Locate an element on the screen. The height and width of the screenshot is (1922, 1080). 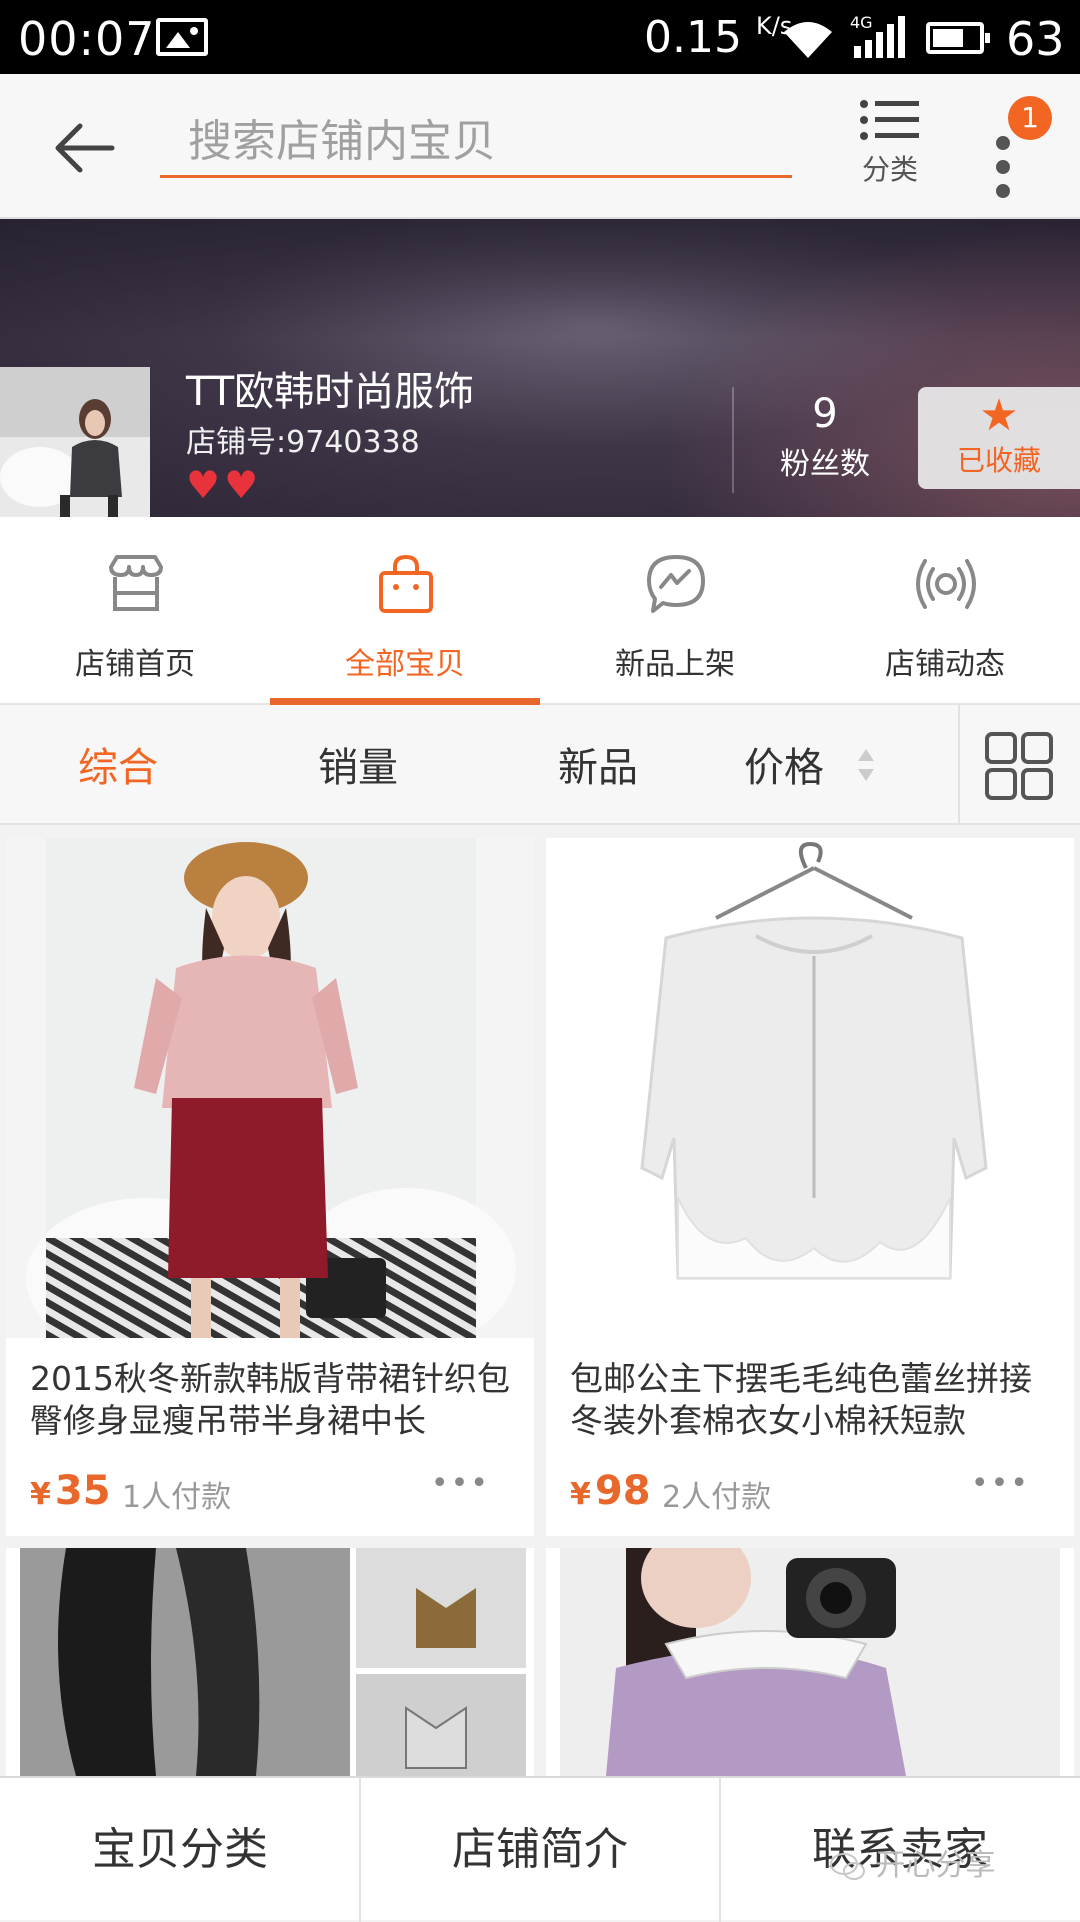
tab-label: 新品上架 is located at coordinates (675, 664).